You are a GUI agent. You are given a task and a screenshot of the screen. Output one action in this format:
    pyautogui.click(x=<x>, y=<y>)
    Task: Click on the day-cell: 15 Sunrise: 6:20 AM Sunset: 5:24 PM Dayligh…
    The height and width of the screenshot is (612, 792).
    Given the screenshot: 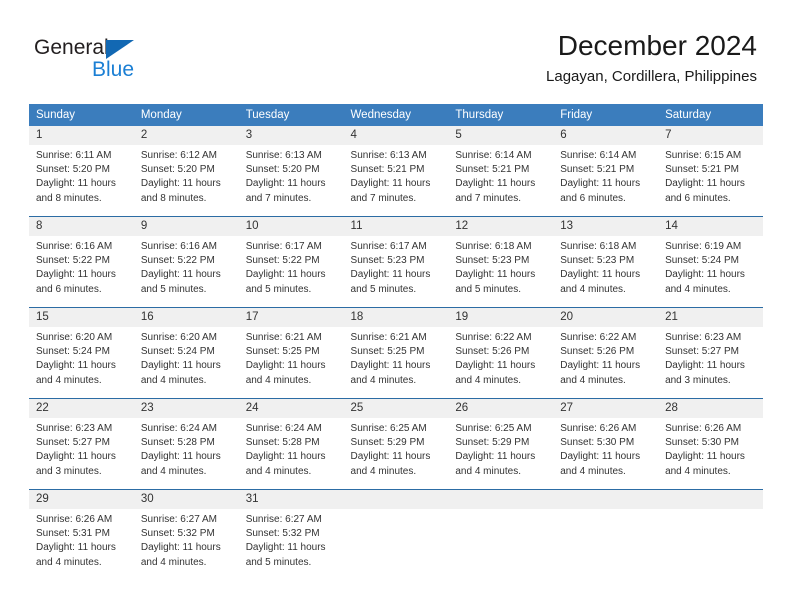 What is the action you would take?
    pyautogui.click(x=81, y=353)
    